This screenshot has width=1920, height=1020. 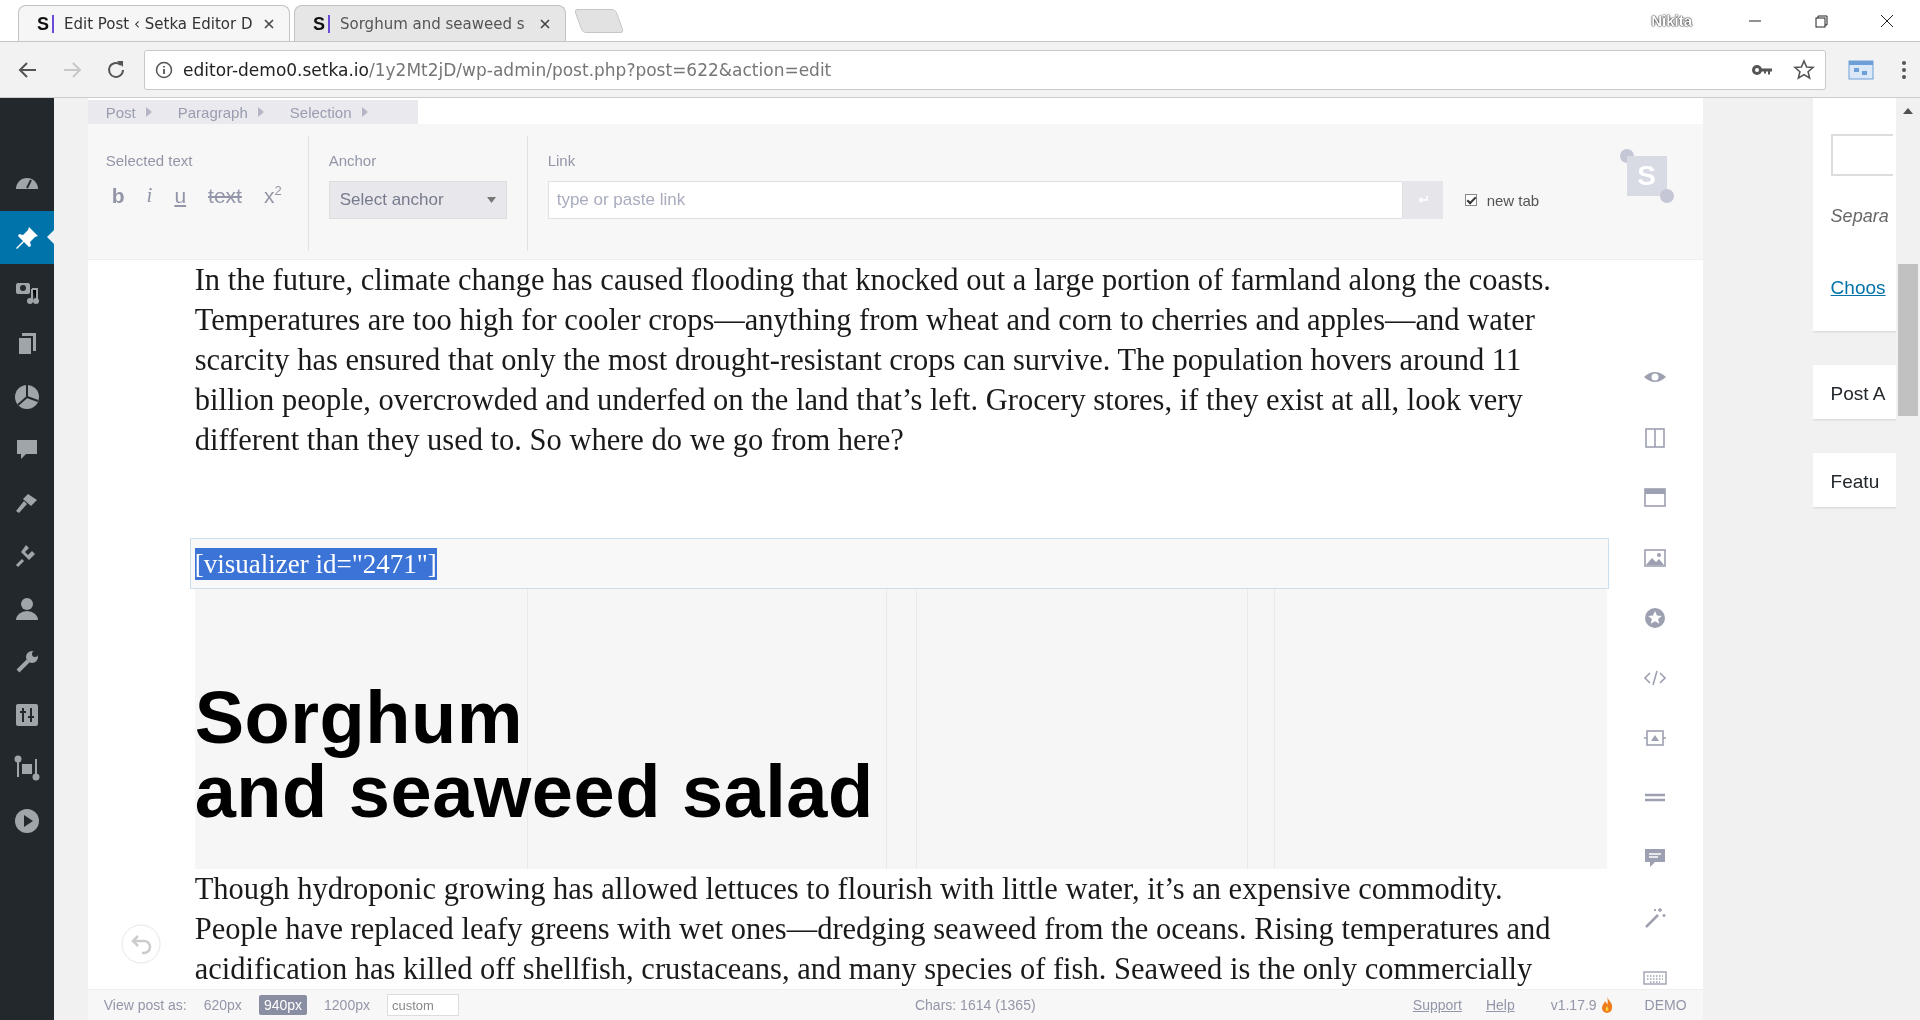 I want to click on dropdown-caret-icon, so click(x=491, y=200).